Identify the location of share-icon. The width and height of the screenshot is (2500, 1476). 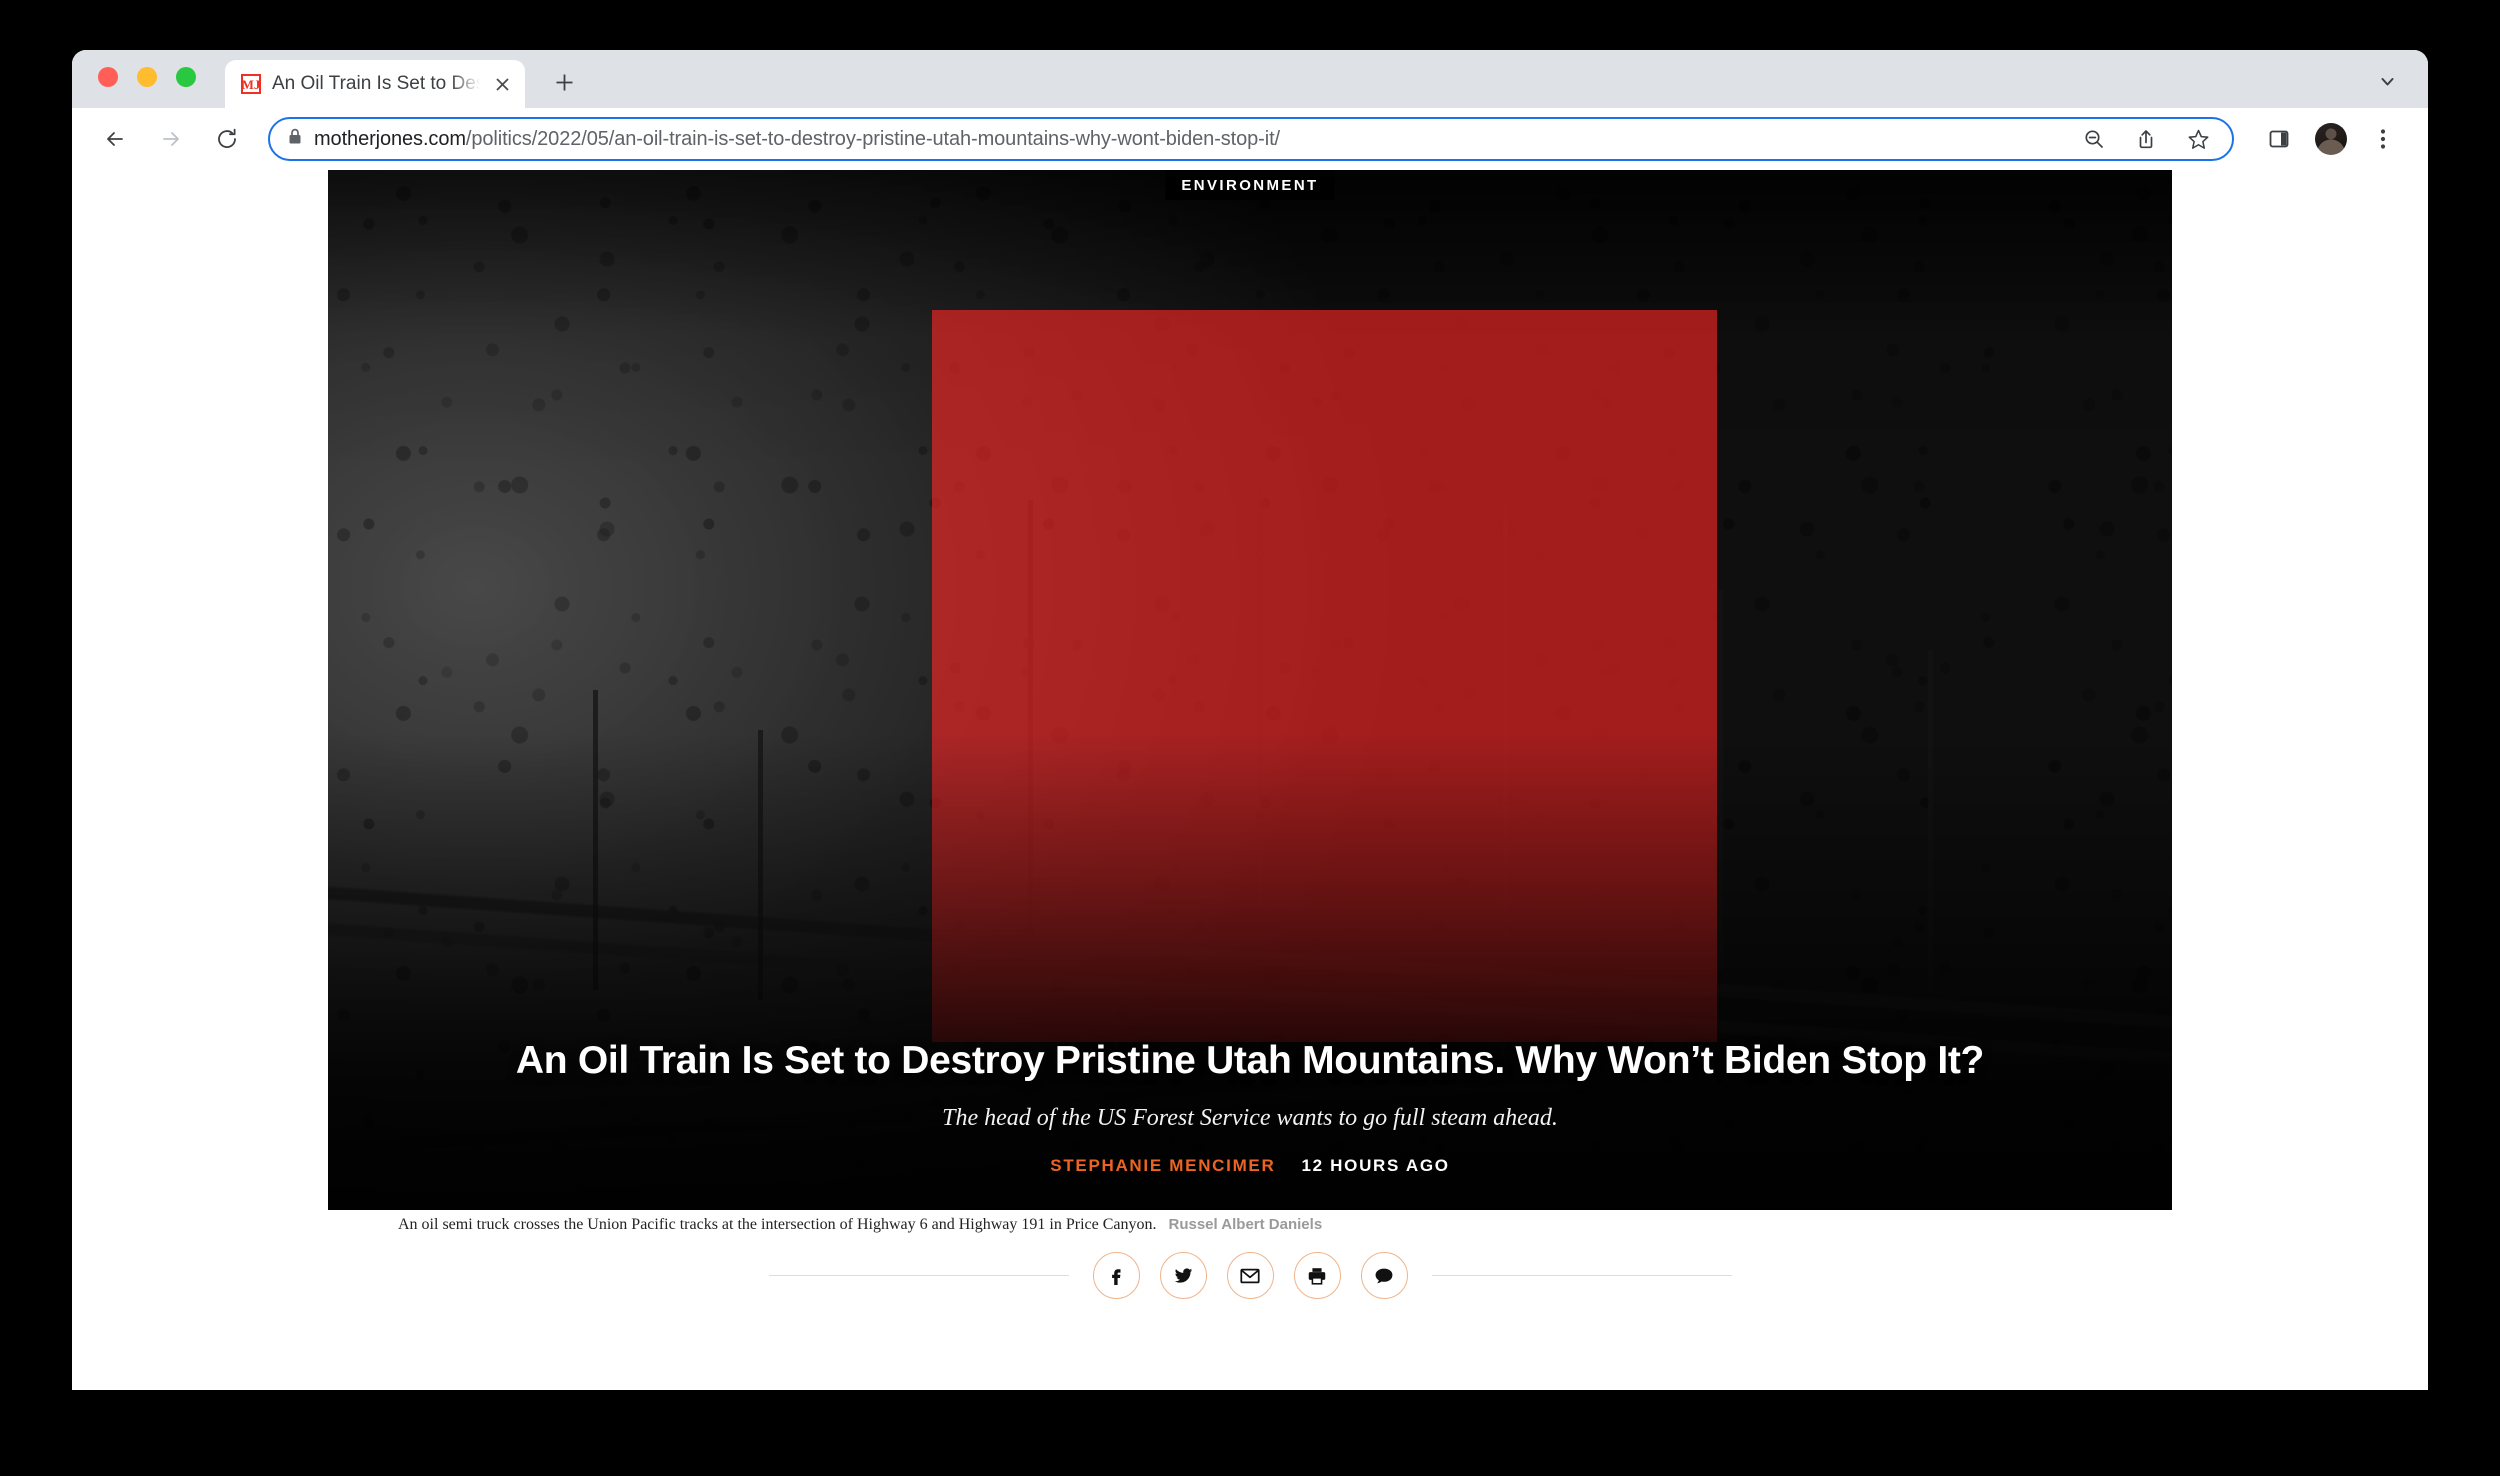
(2146, 139).